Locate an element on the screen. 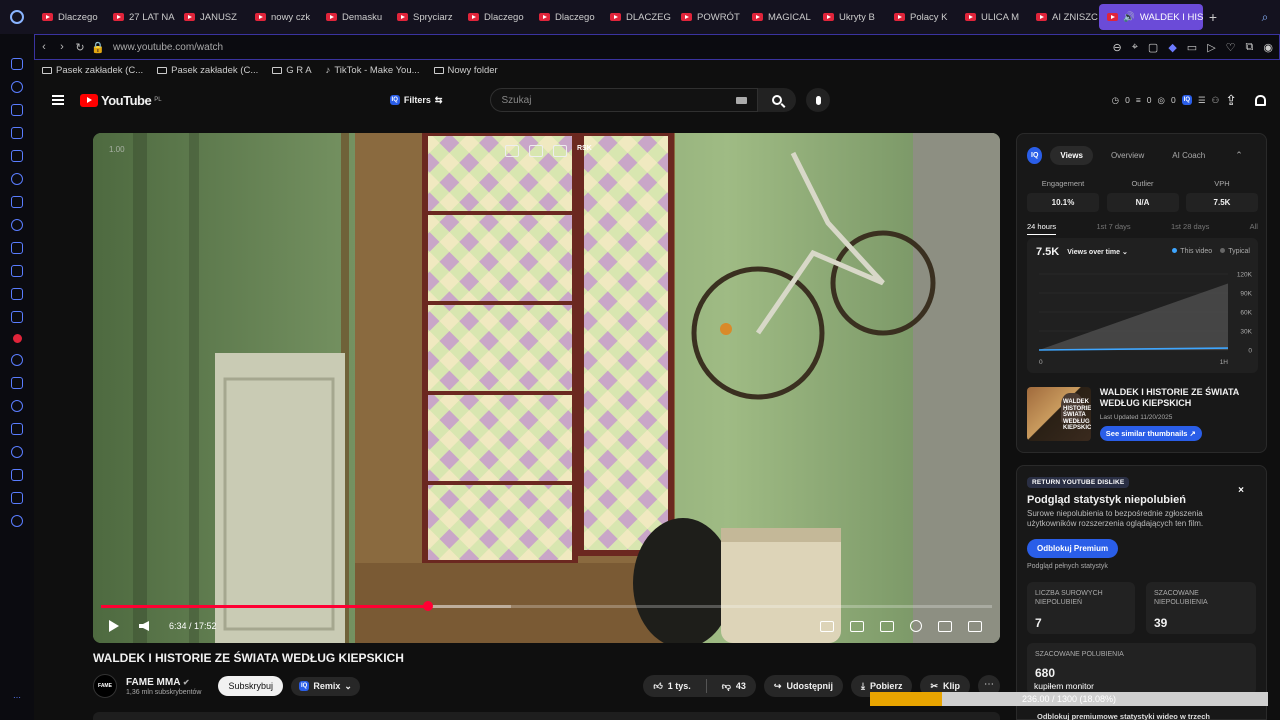  messenger-icon is located at coordinates (17, 225).